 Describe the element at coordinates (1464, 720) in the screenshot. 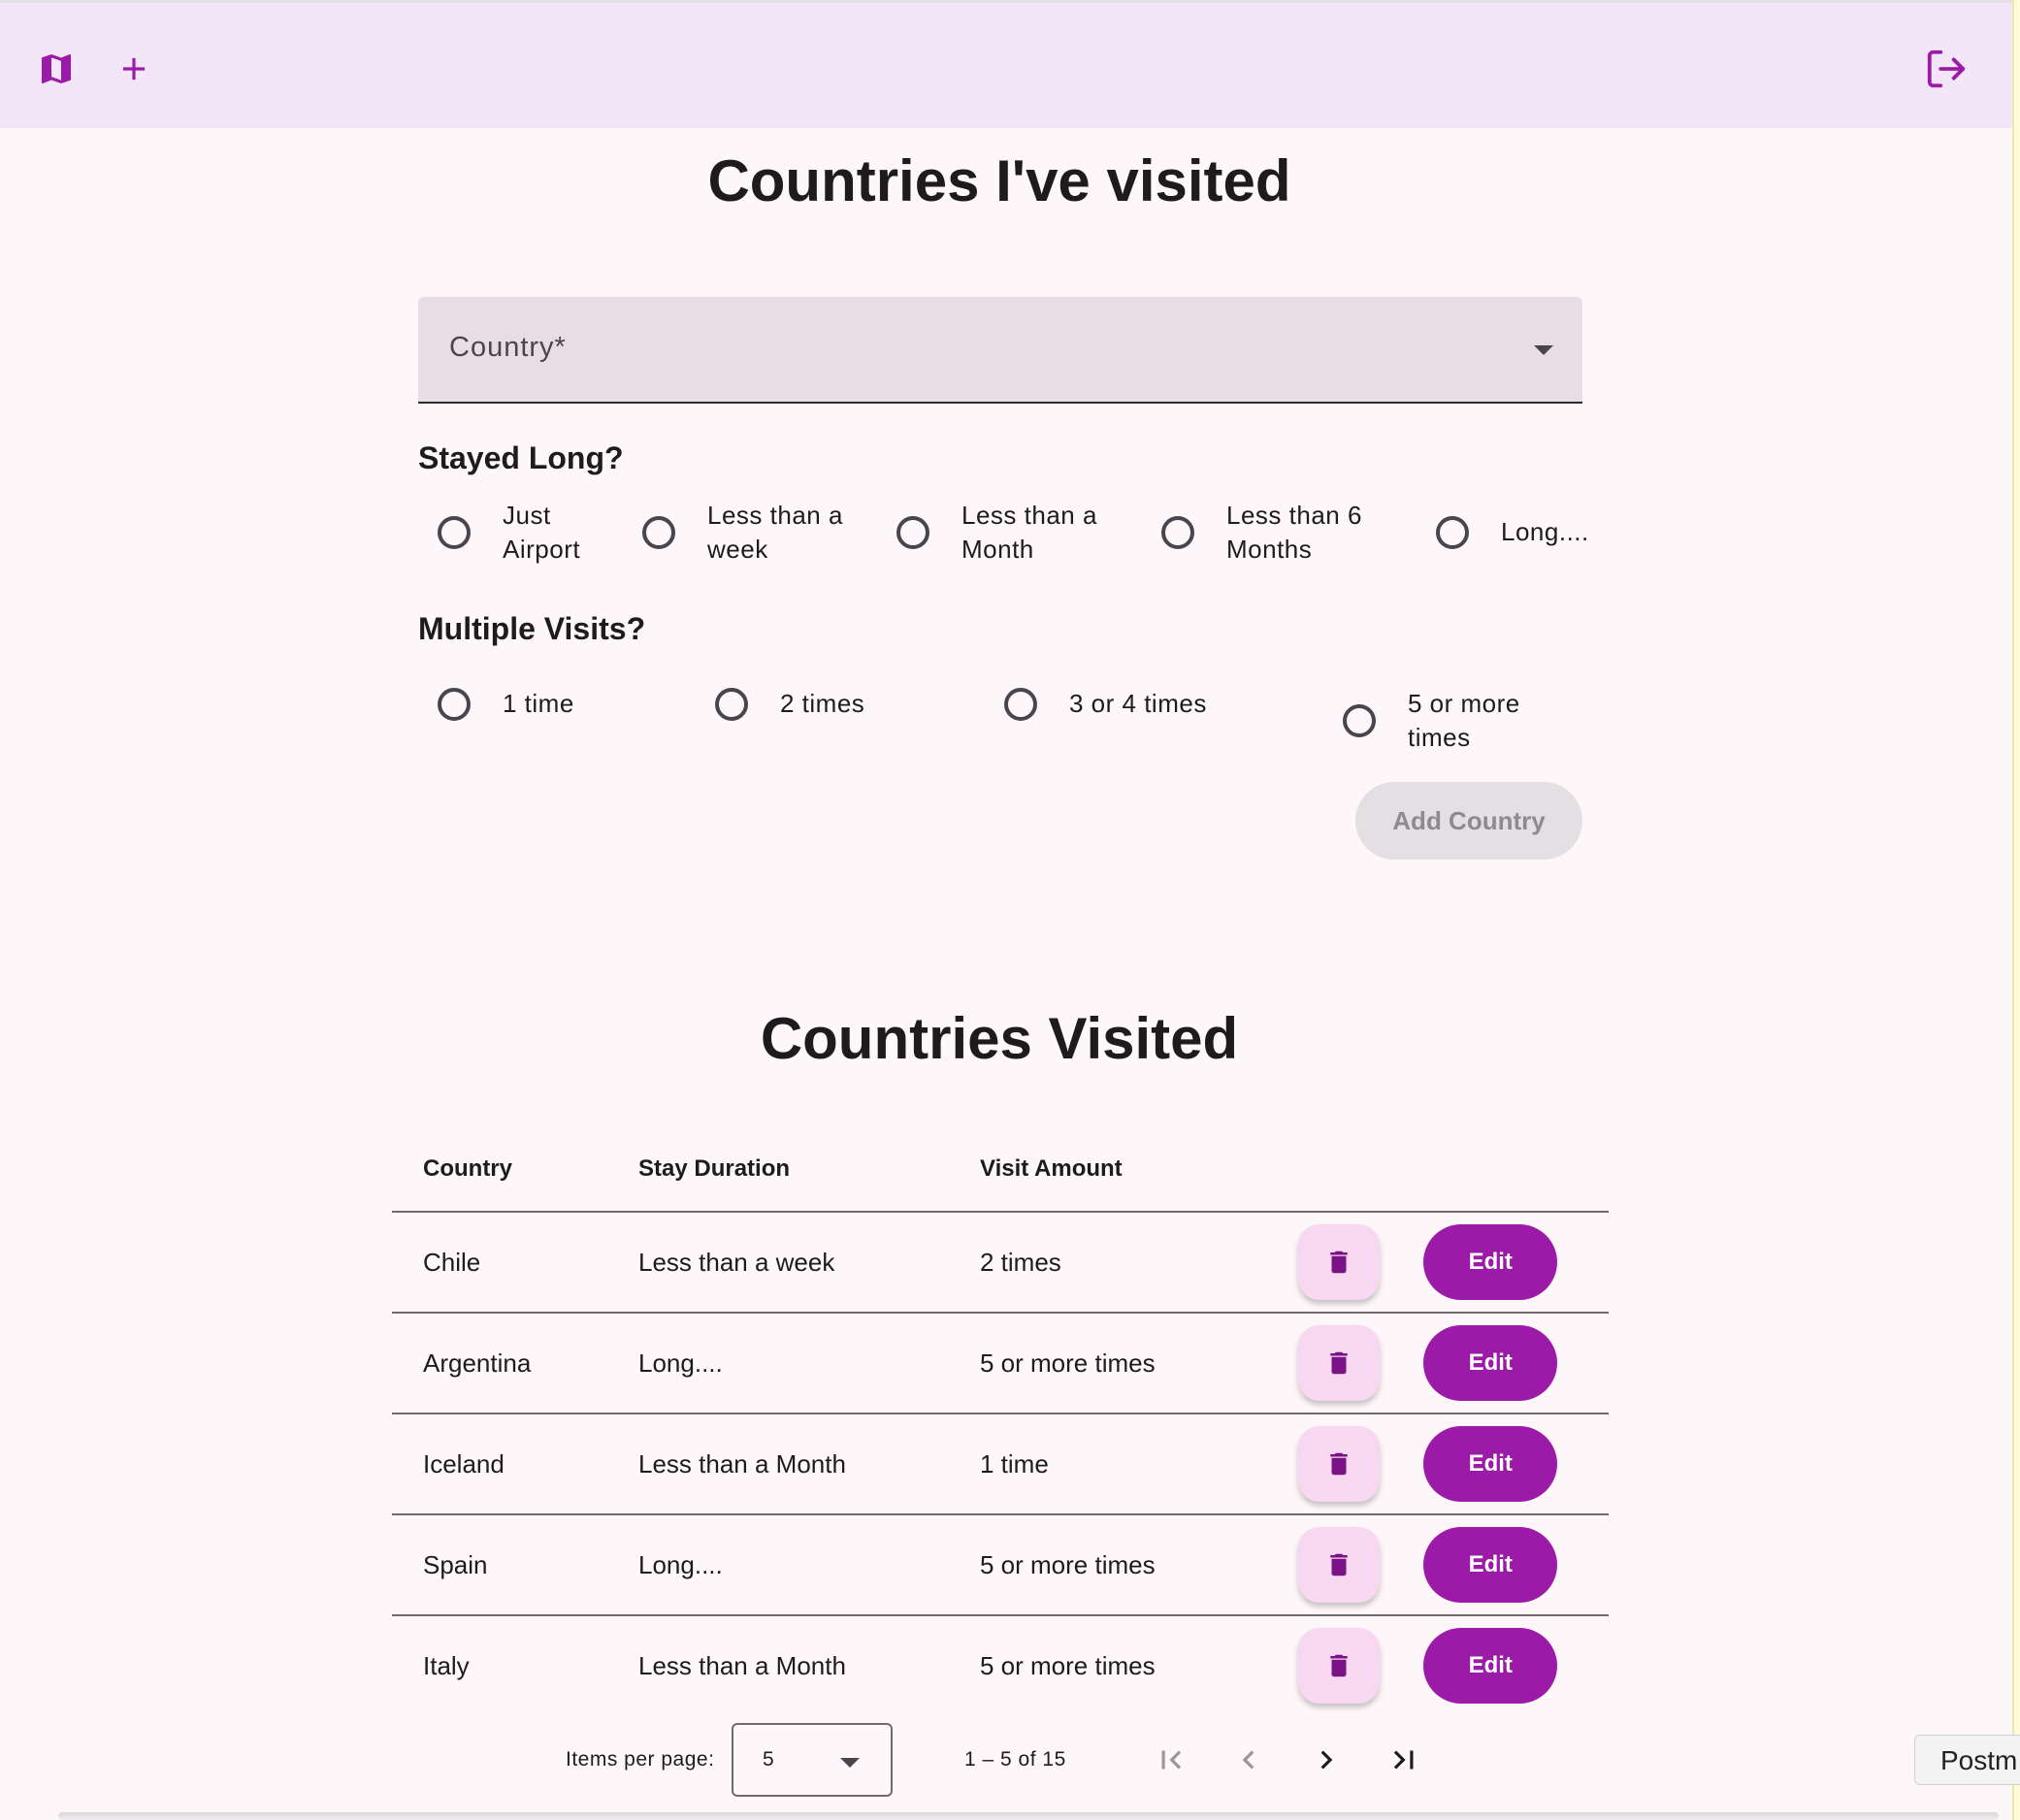

I see `radio-label: 5 or more times` at that location.